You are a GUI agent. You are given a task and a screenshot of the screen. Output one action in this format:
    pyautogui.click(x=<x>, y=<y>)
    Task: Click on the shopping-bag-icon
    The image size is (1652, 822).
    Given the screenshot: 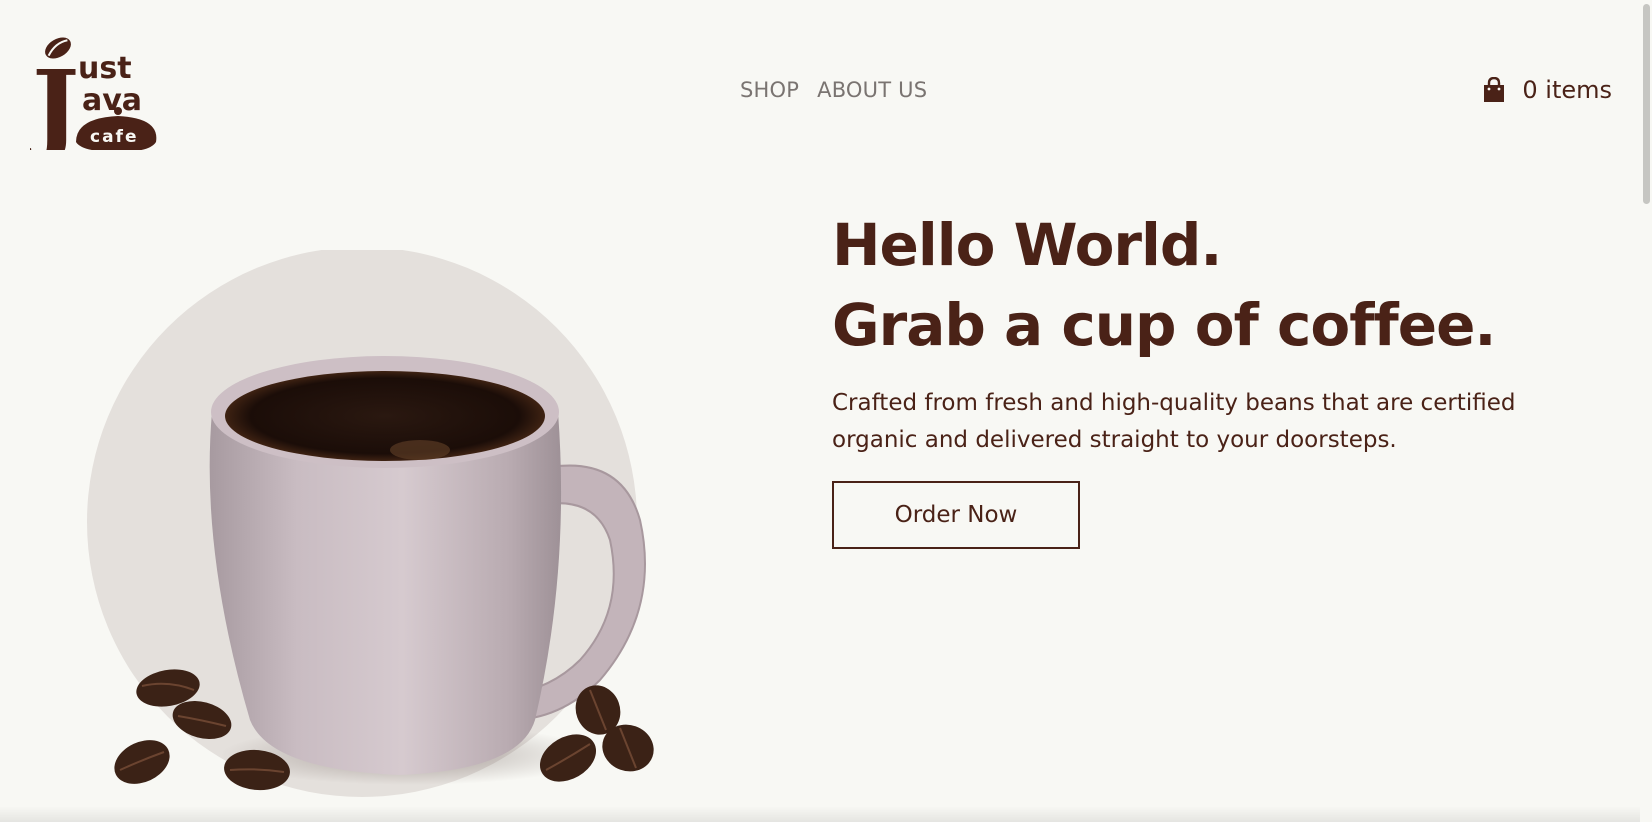 What is the action you would take?
    pyautogui.click(x=1494, y=89)
    